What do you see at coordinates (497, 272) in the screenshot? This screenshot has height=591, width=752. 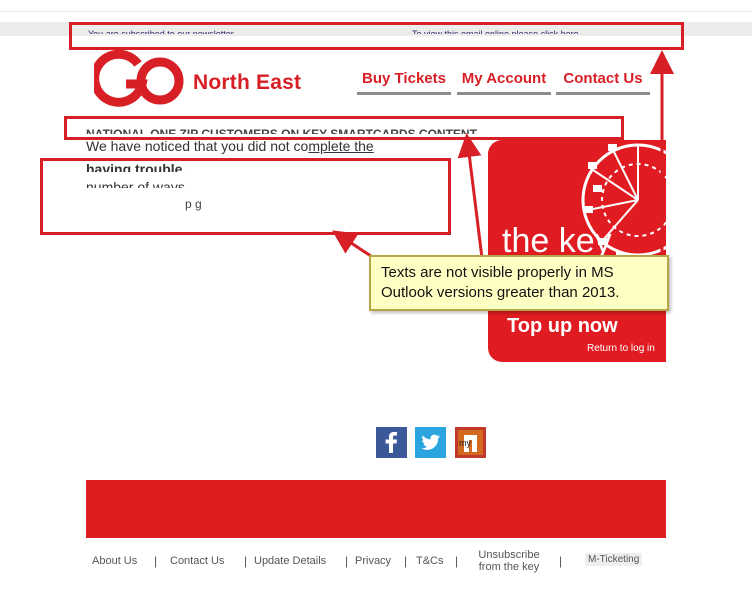 I see `callout-line: Texts are not visible properly in MS` at bounding box center [497, 272].